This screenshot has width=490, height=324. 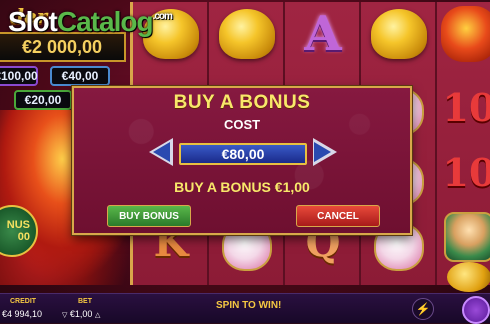 What do you see at coordinates (97, 315) in the screenshot?
I see `bet-up-icon: △` at bounding box center [97, 315].